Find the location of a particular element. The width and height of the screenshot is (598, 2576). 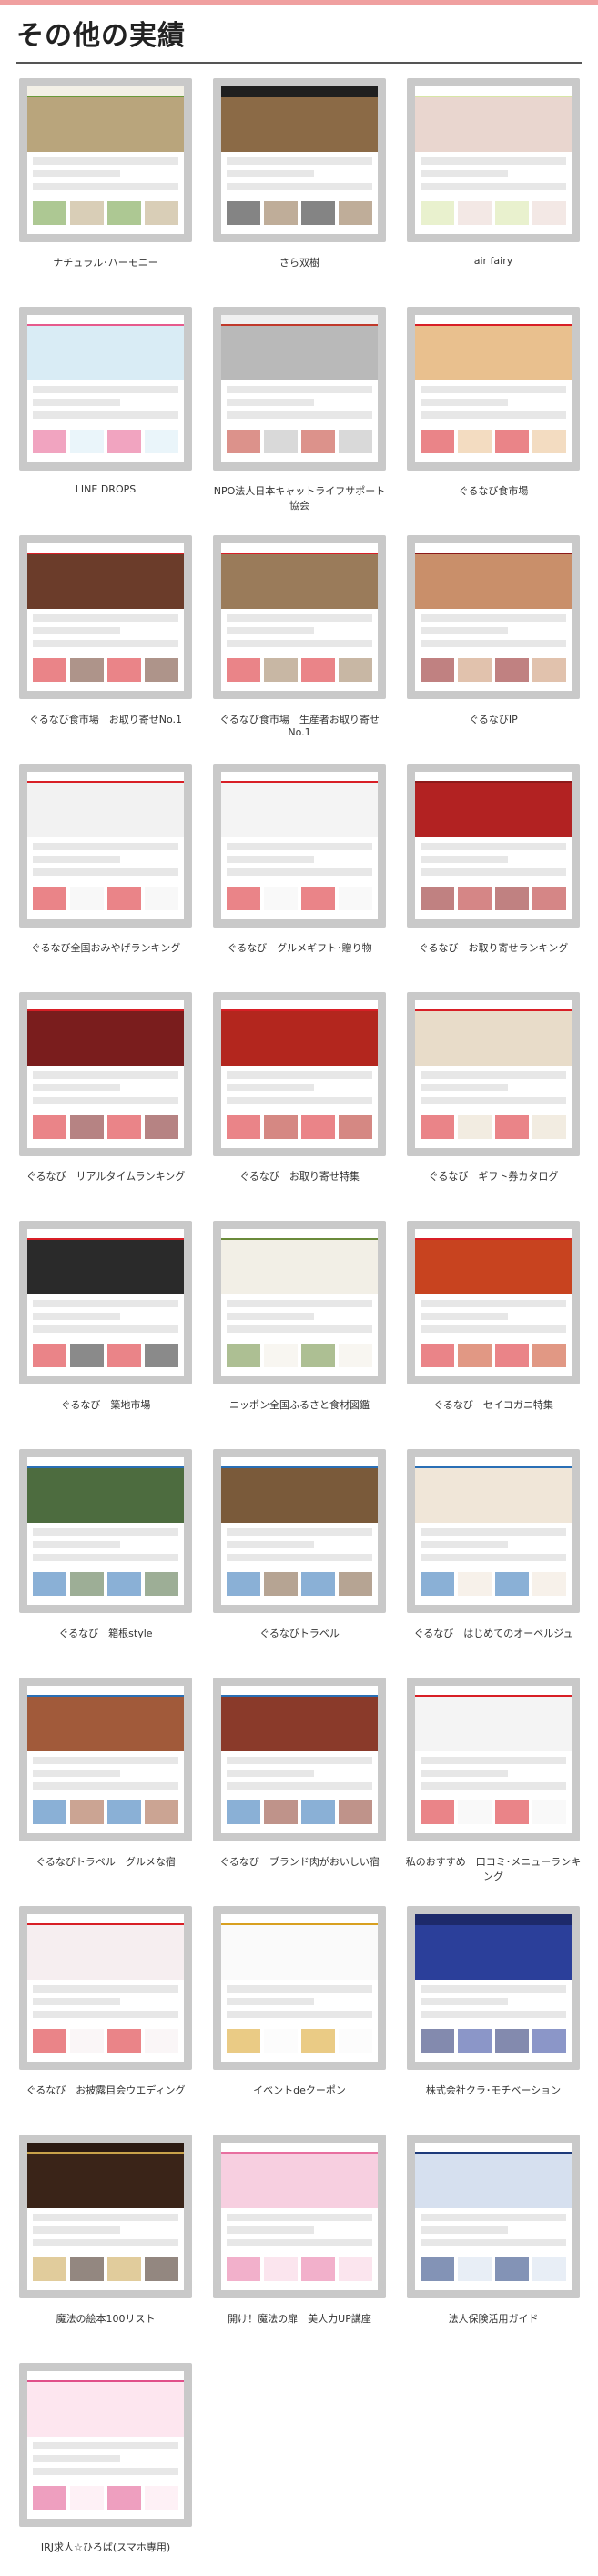

work-item: ぐるなび グルメギフト･贈り物 is located at coordinates (299, 874).